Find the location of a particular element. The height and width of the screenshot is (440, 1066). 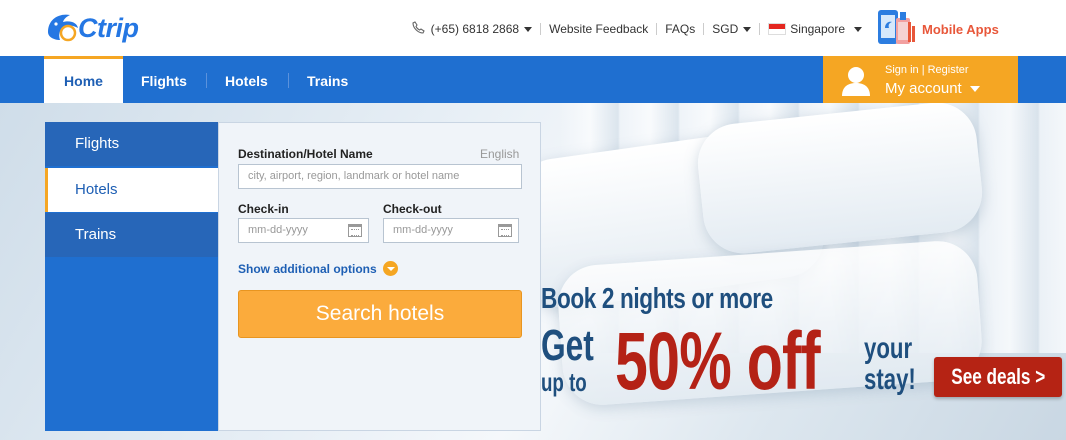

checkout-label: Check-out is located at coordinates (412, 209).